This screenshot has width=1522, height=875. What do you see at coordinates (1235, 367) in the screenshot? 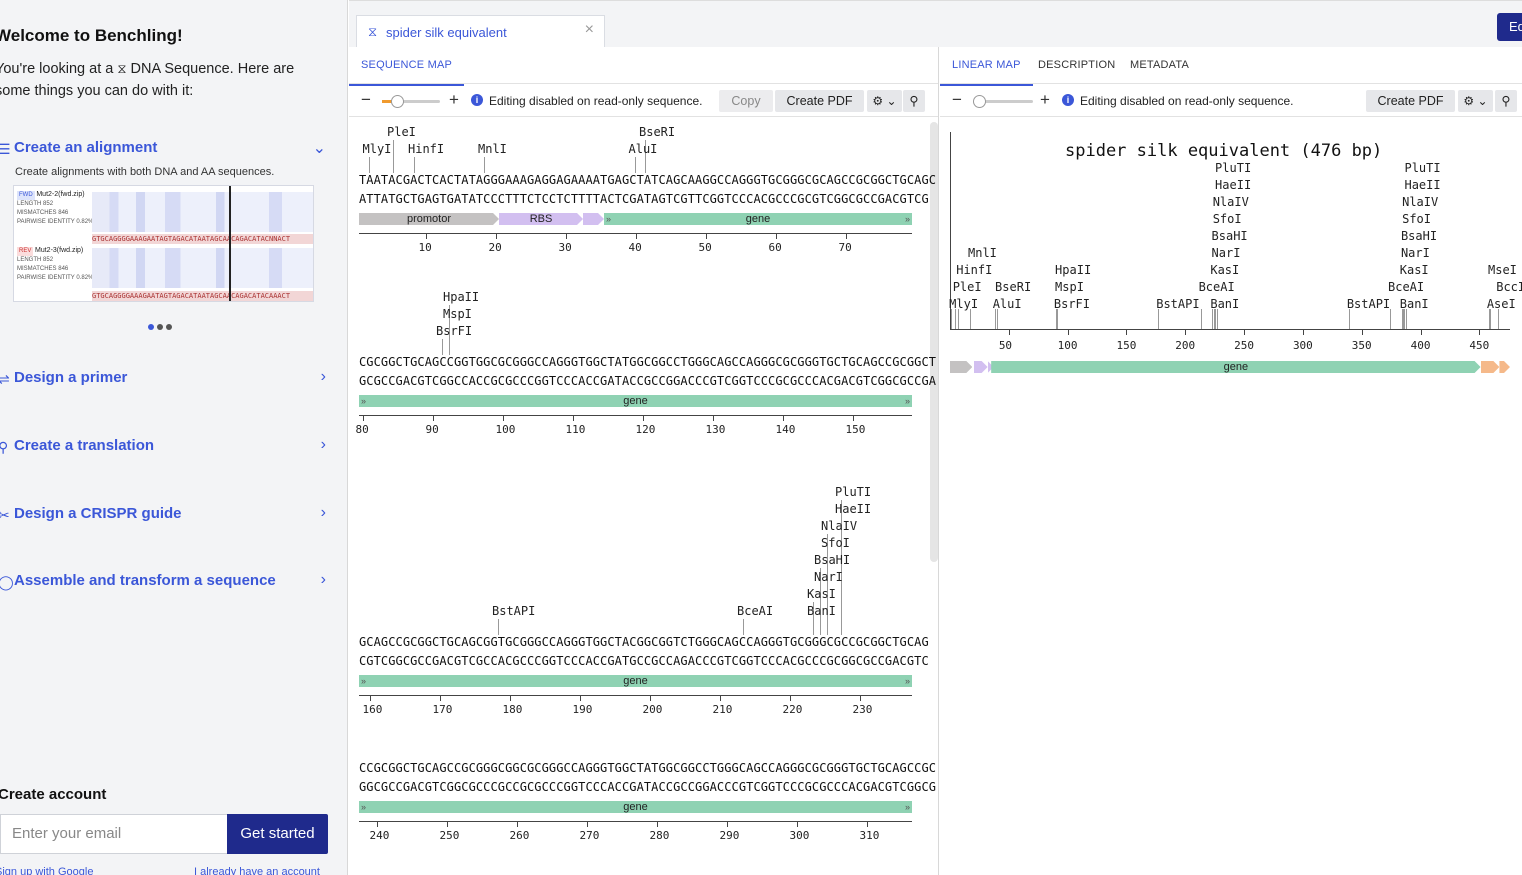
I see `feature-gene: gene` at bounding box center [1235, 367].